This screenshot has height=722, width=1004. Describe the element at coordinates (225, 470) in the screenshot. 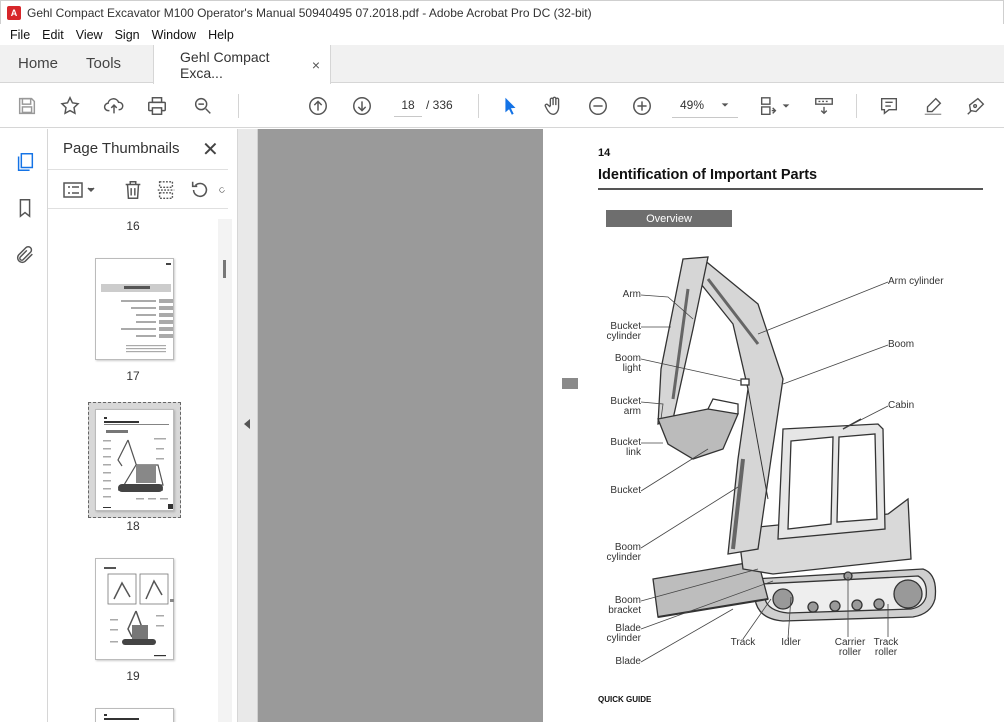

I see `thumbnails-scrollbar` at that location.